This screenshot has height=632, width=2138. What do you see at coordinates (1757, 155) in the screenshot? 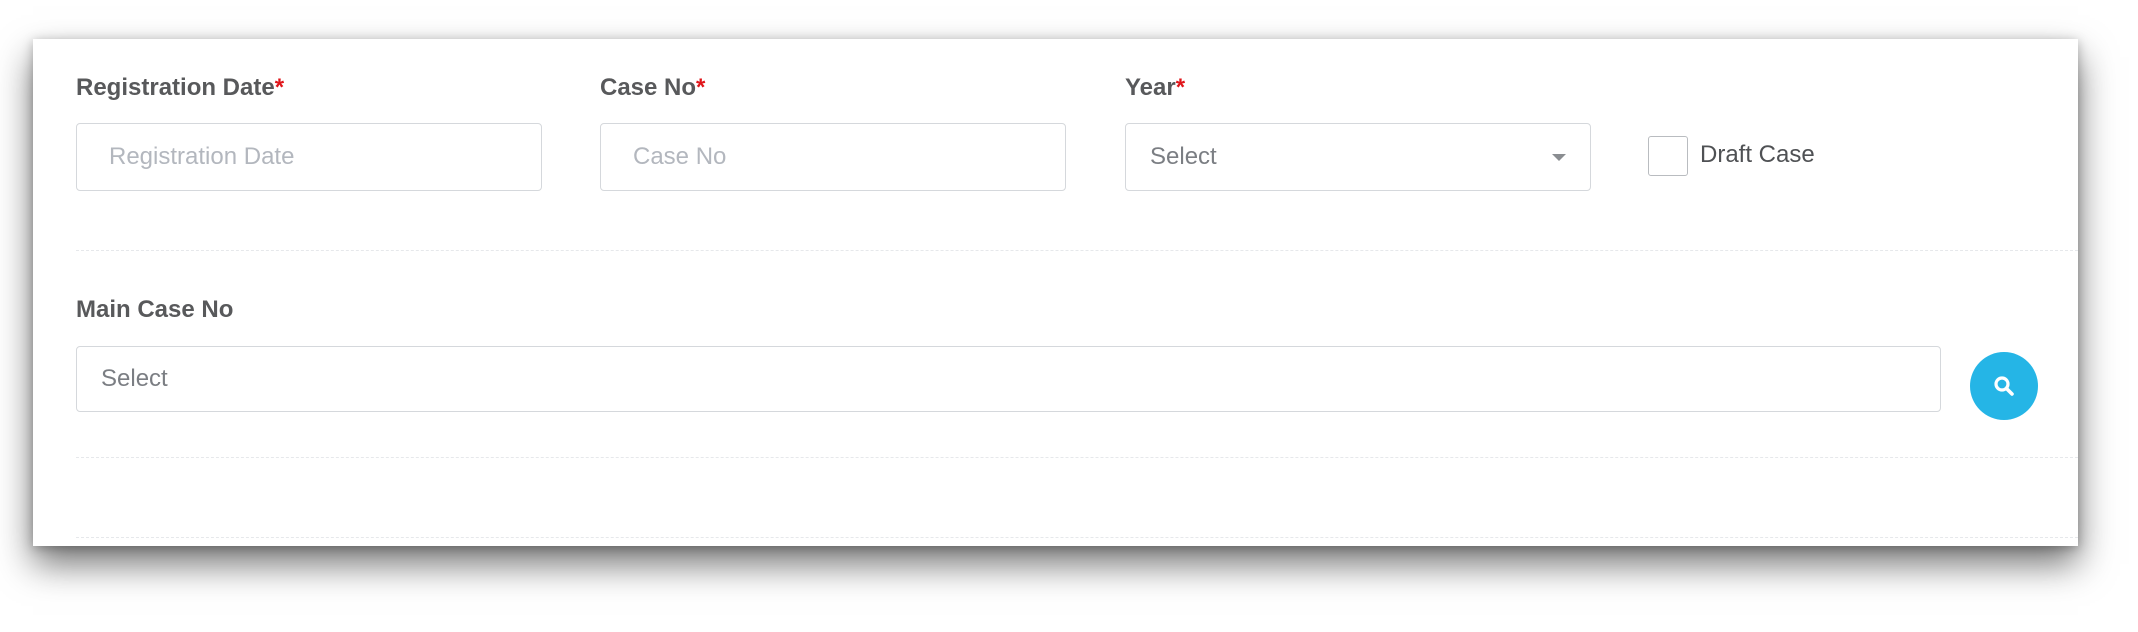
I see `draft-case-label: Draft Case` at bounding box center [1757, 155].